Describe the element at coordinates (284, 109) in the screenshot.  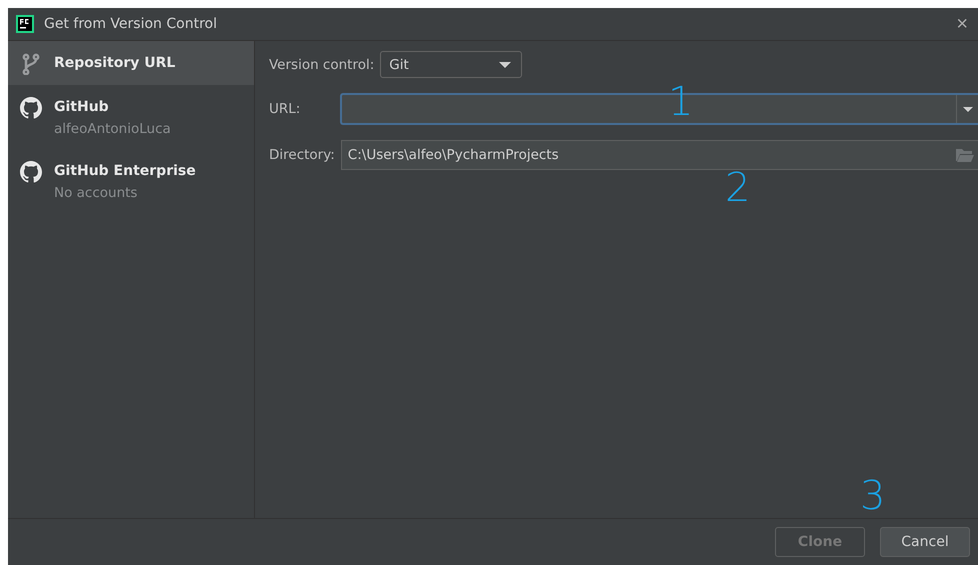
I see `field-label: URL:` at that location.